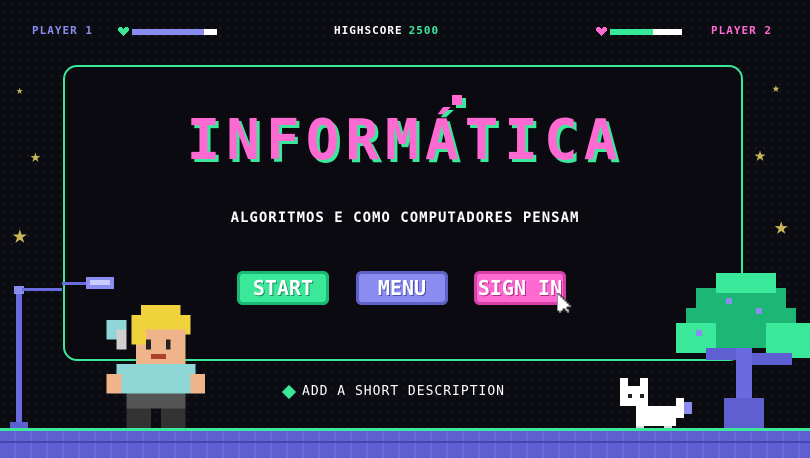 The width and height of the screenshot is (810, 458). Describe the element at coordinates (123, 31) in the screenshot. I see `player1-heart-icon` at that location.